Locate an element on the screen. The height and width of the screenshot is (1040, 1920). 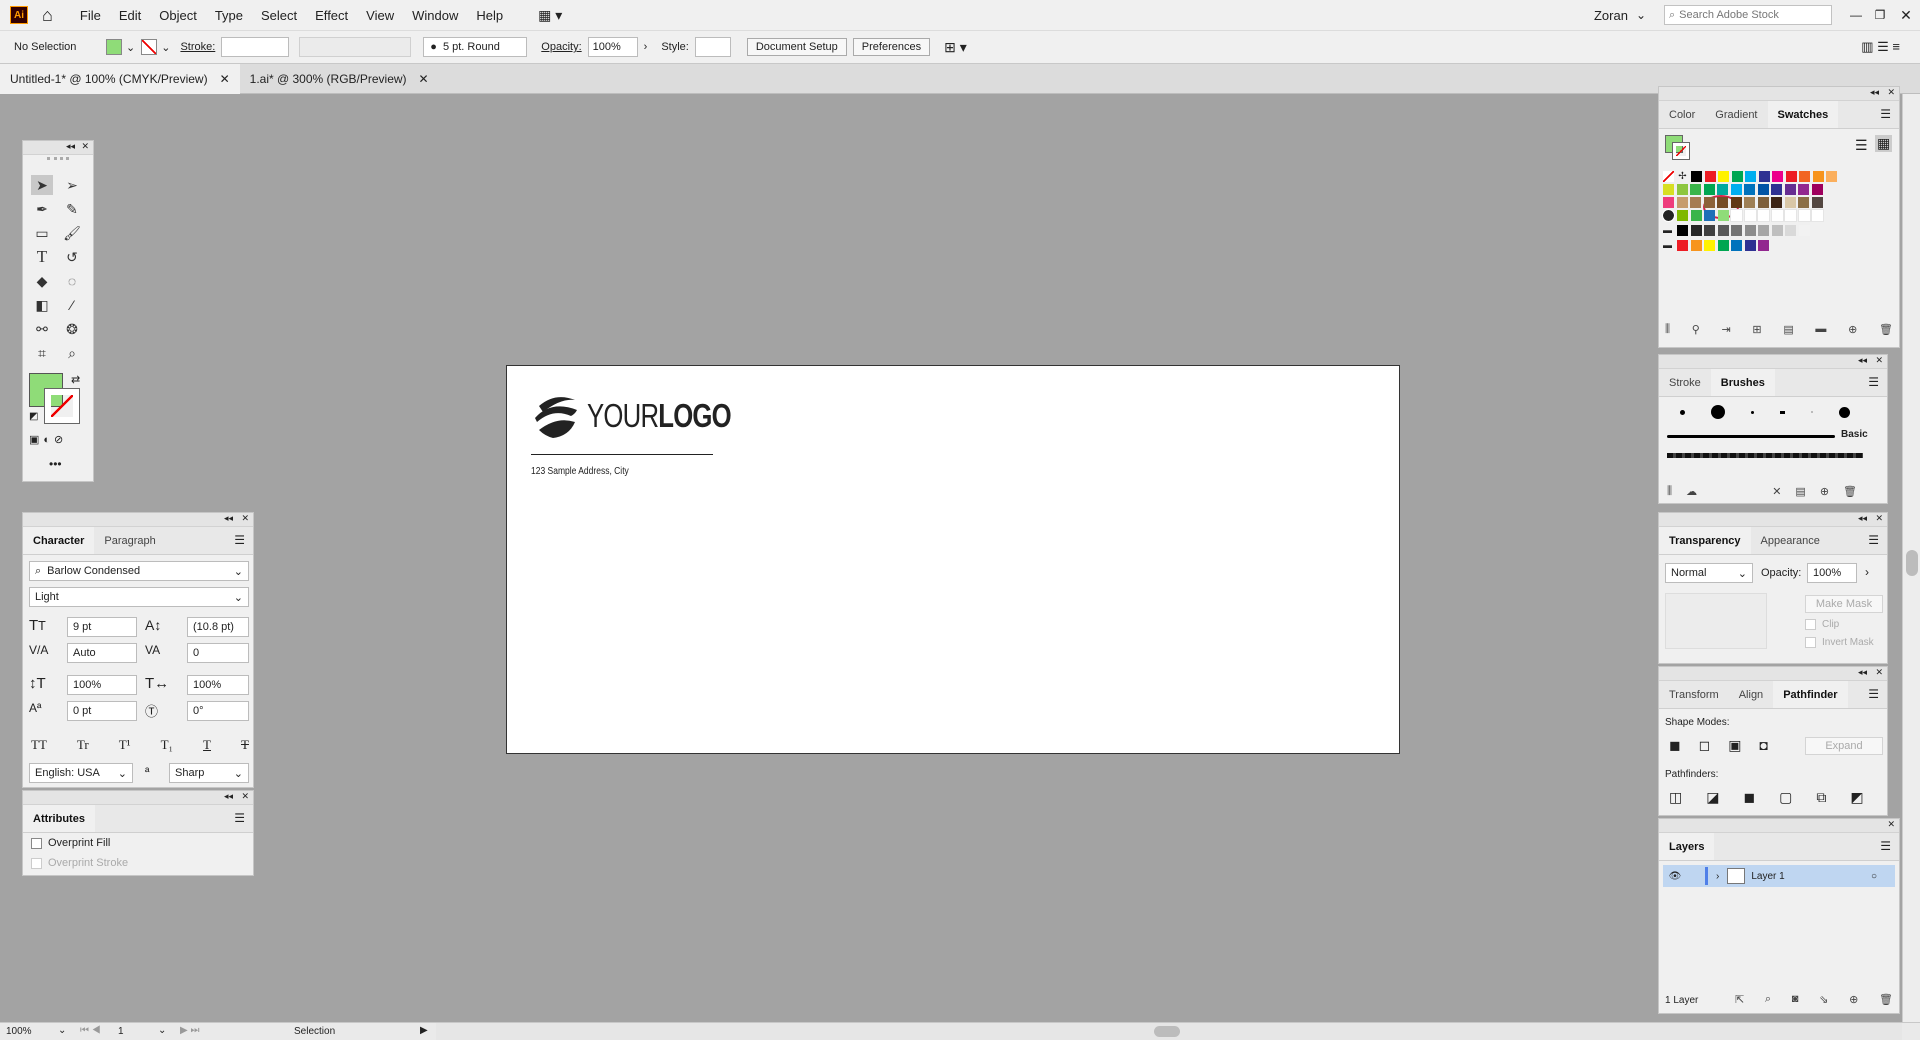
color-group-icon: ⊞ is located at coordinates (1756, 329).